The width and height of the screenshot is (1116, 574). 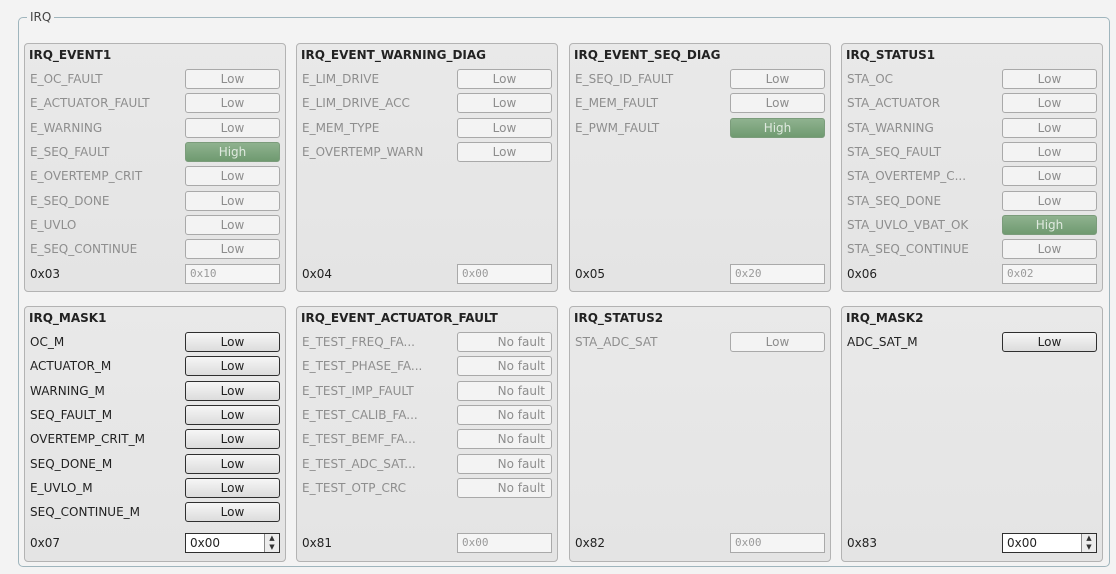 What do you see at coordinates (504, 366) in the screenshot?
I see `e-test-phase-fa-value-button: No fault` at bounding box center [504, 366].